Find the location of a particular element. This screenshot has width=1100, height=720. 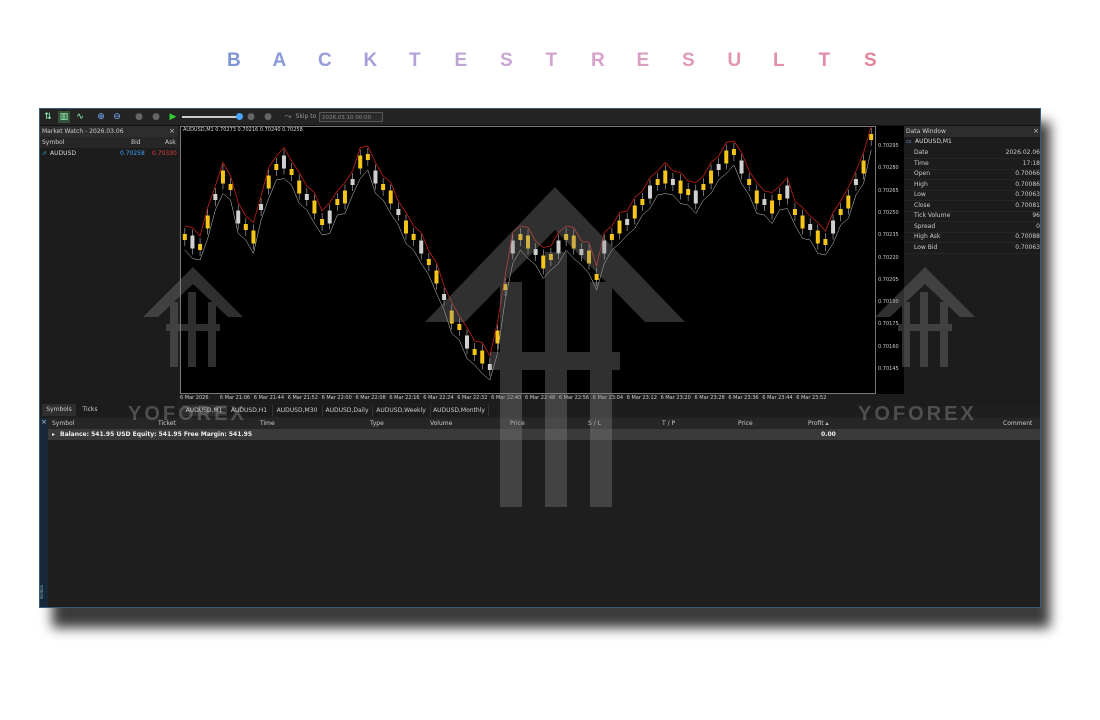

symbol-row: ⇗ AUDUSD 0.70258 0.70330 is located at coordinates (109, 153).